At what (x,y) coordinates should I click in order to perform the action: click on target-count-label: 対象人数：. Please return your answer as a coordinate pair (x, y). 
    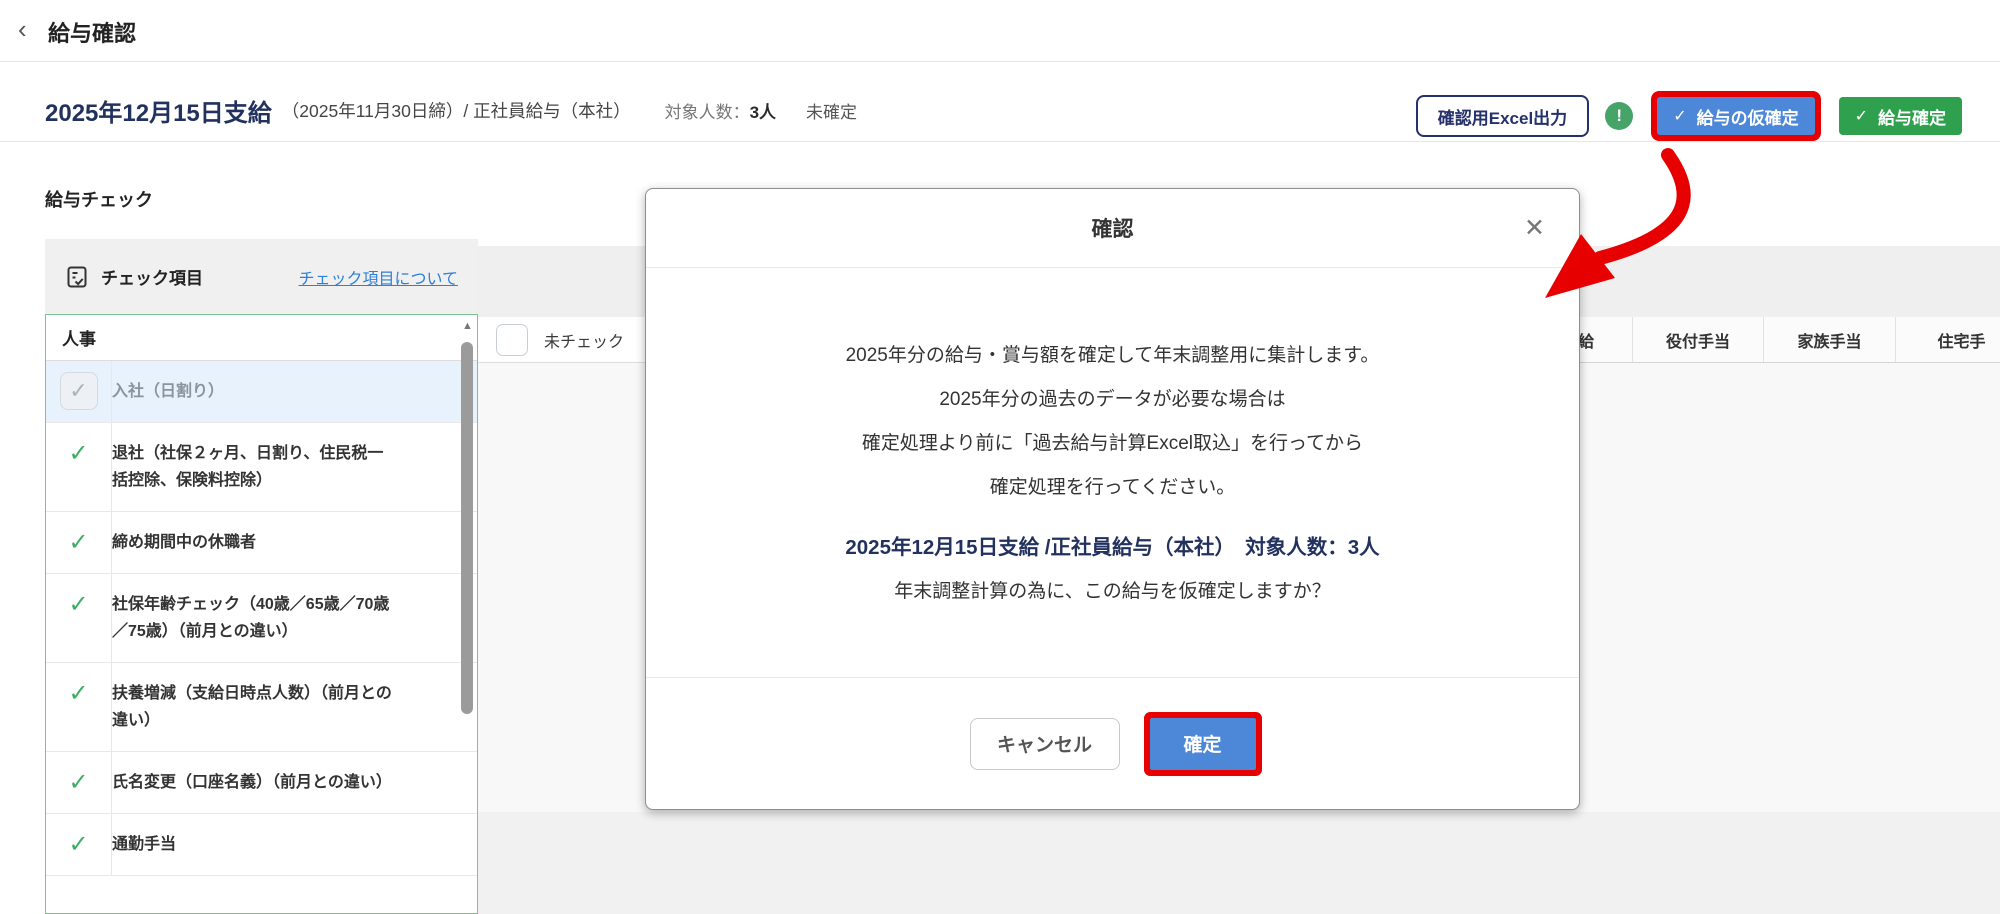
    Looking at the image, I should click on (707, 112).